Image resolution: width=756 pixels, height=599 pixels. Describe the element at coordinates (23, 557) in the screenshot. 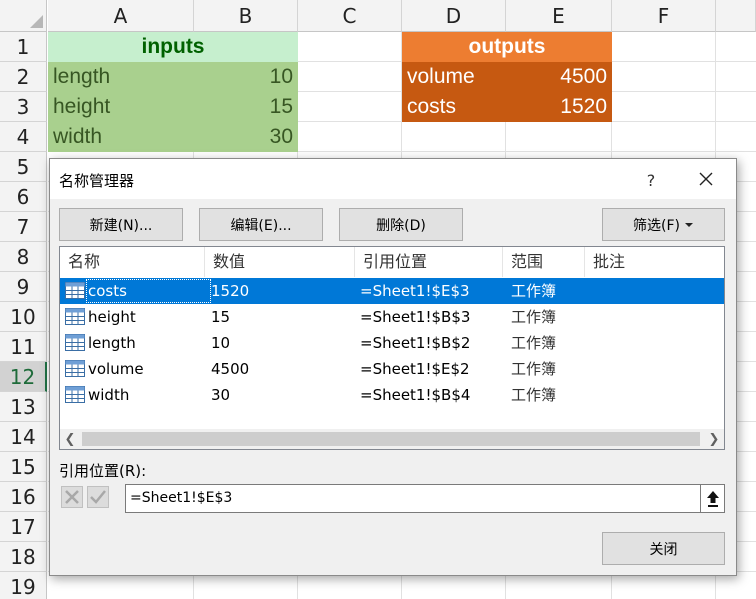

I see `row-header-18: 18` at that location.